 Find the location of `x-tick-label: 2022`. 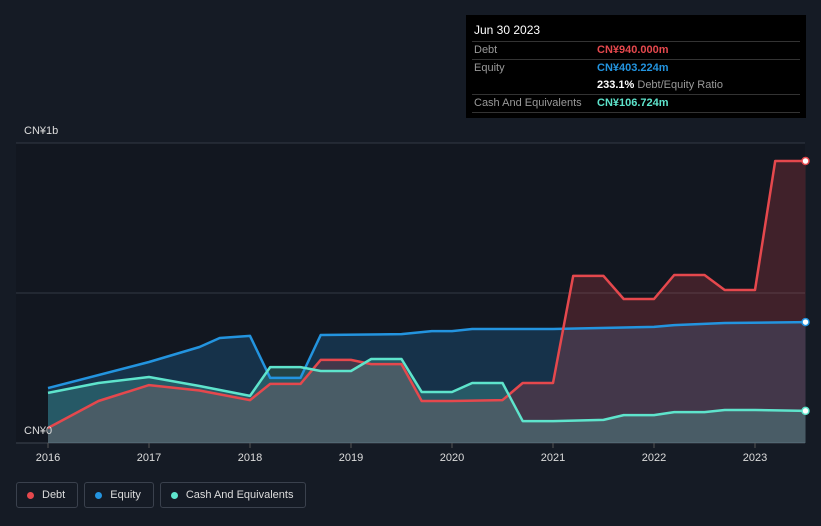

x-tick-label: 2022 is located at coordinates (654, 458).